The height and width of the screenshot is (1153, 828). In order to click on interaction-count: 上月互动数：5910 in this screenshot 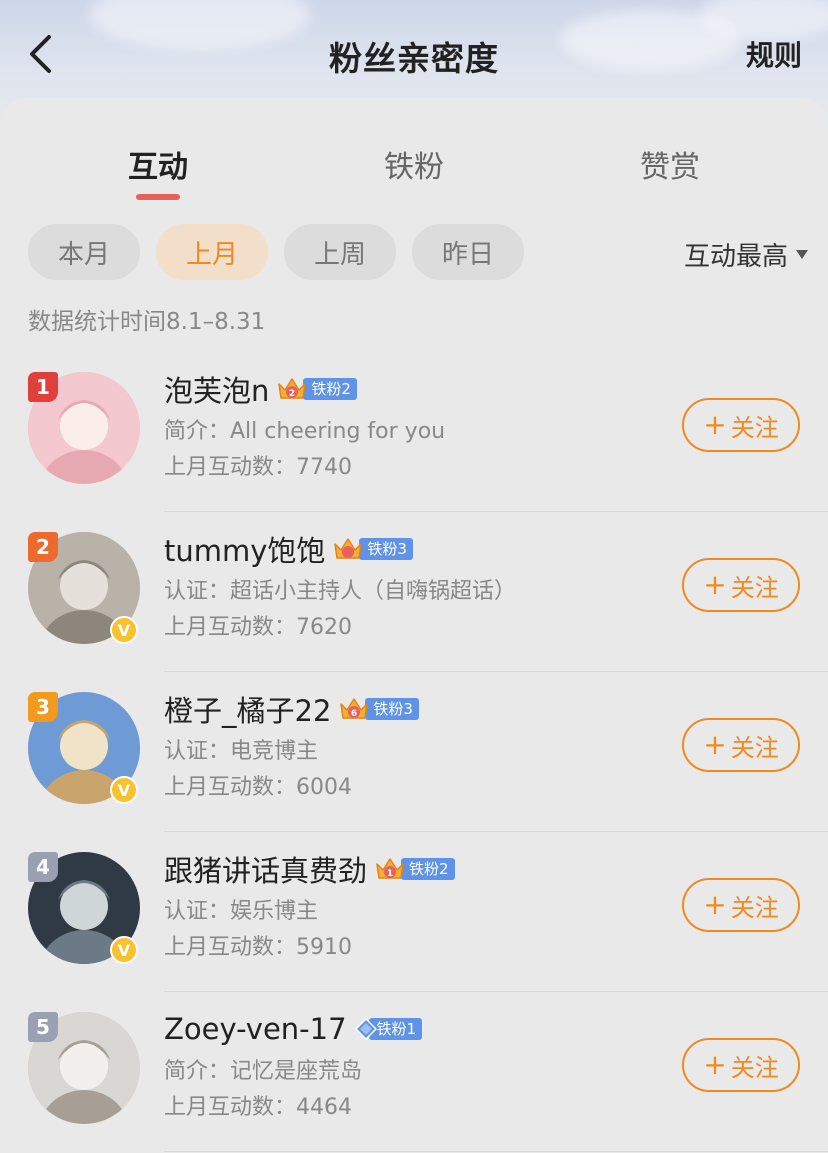, I will do `click(258, 947)`.